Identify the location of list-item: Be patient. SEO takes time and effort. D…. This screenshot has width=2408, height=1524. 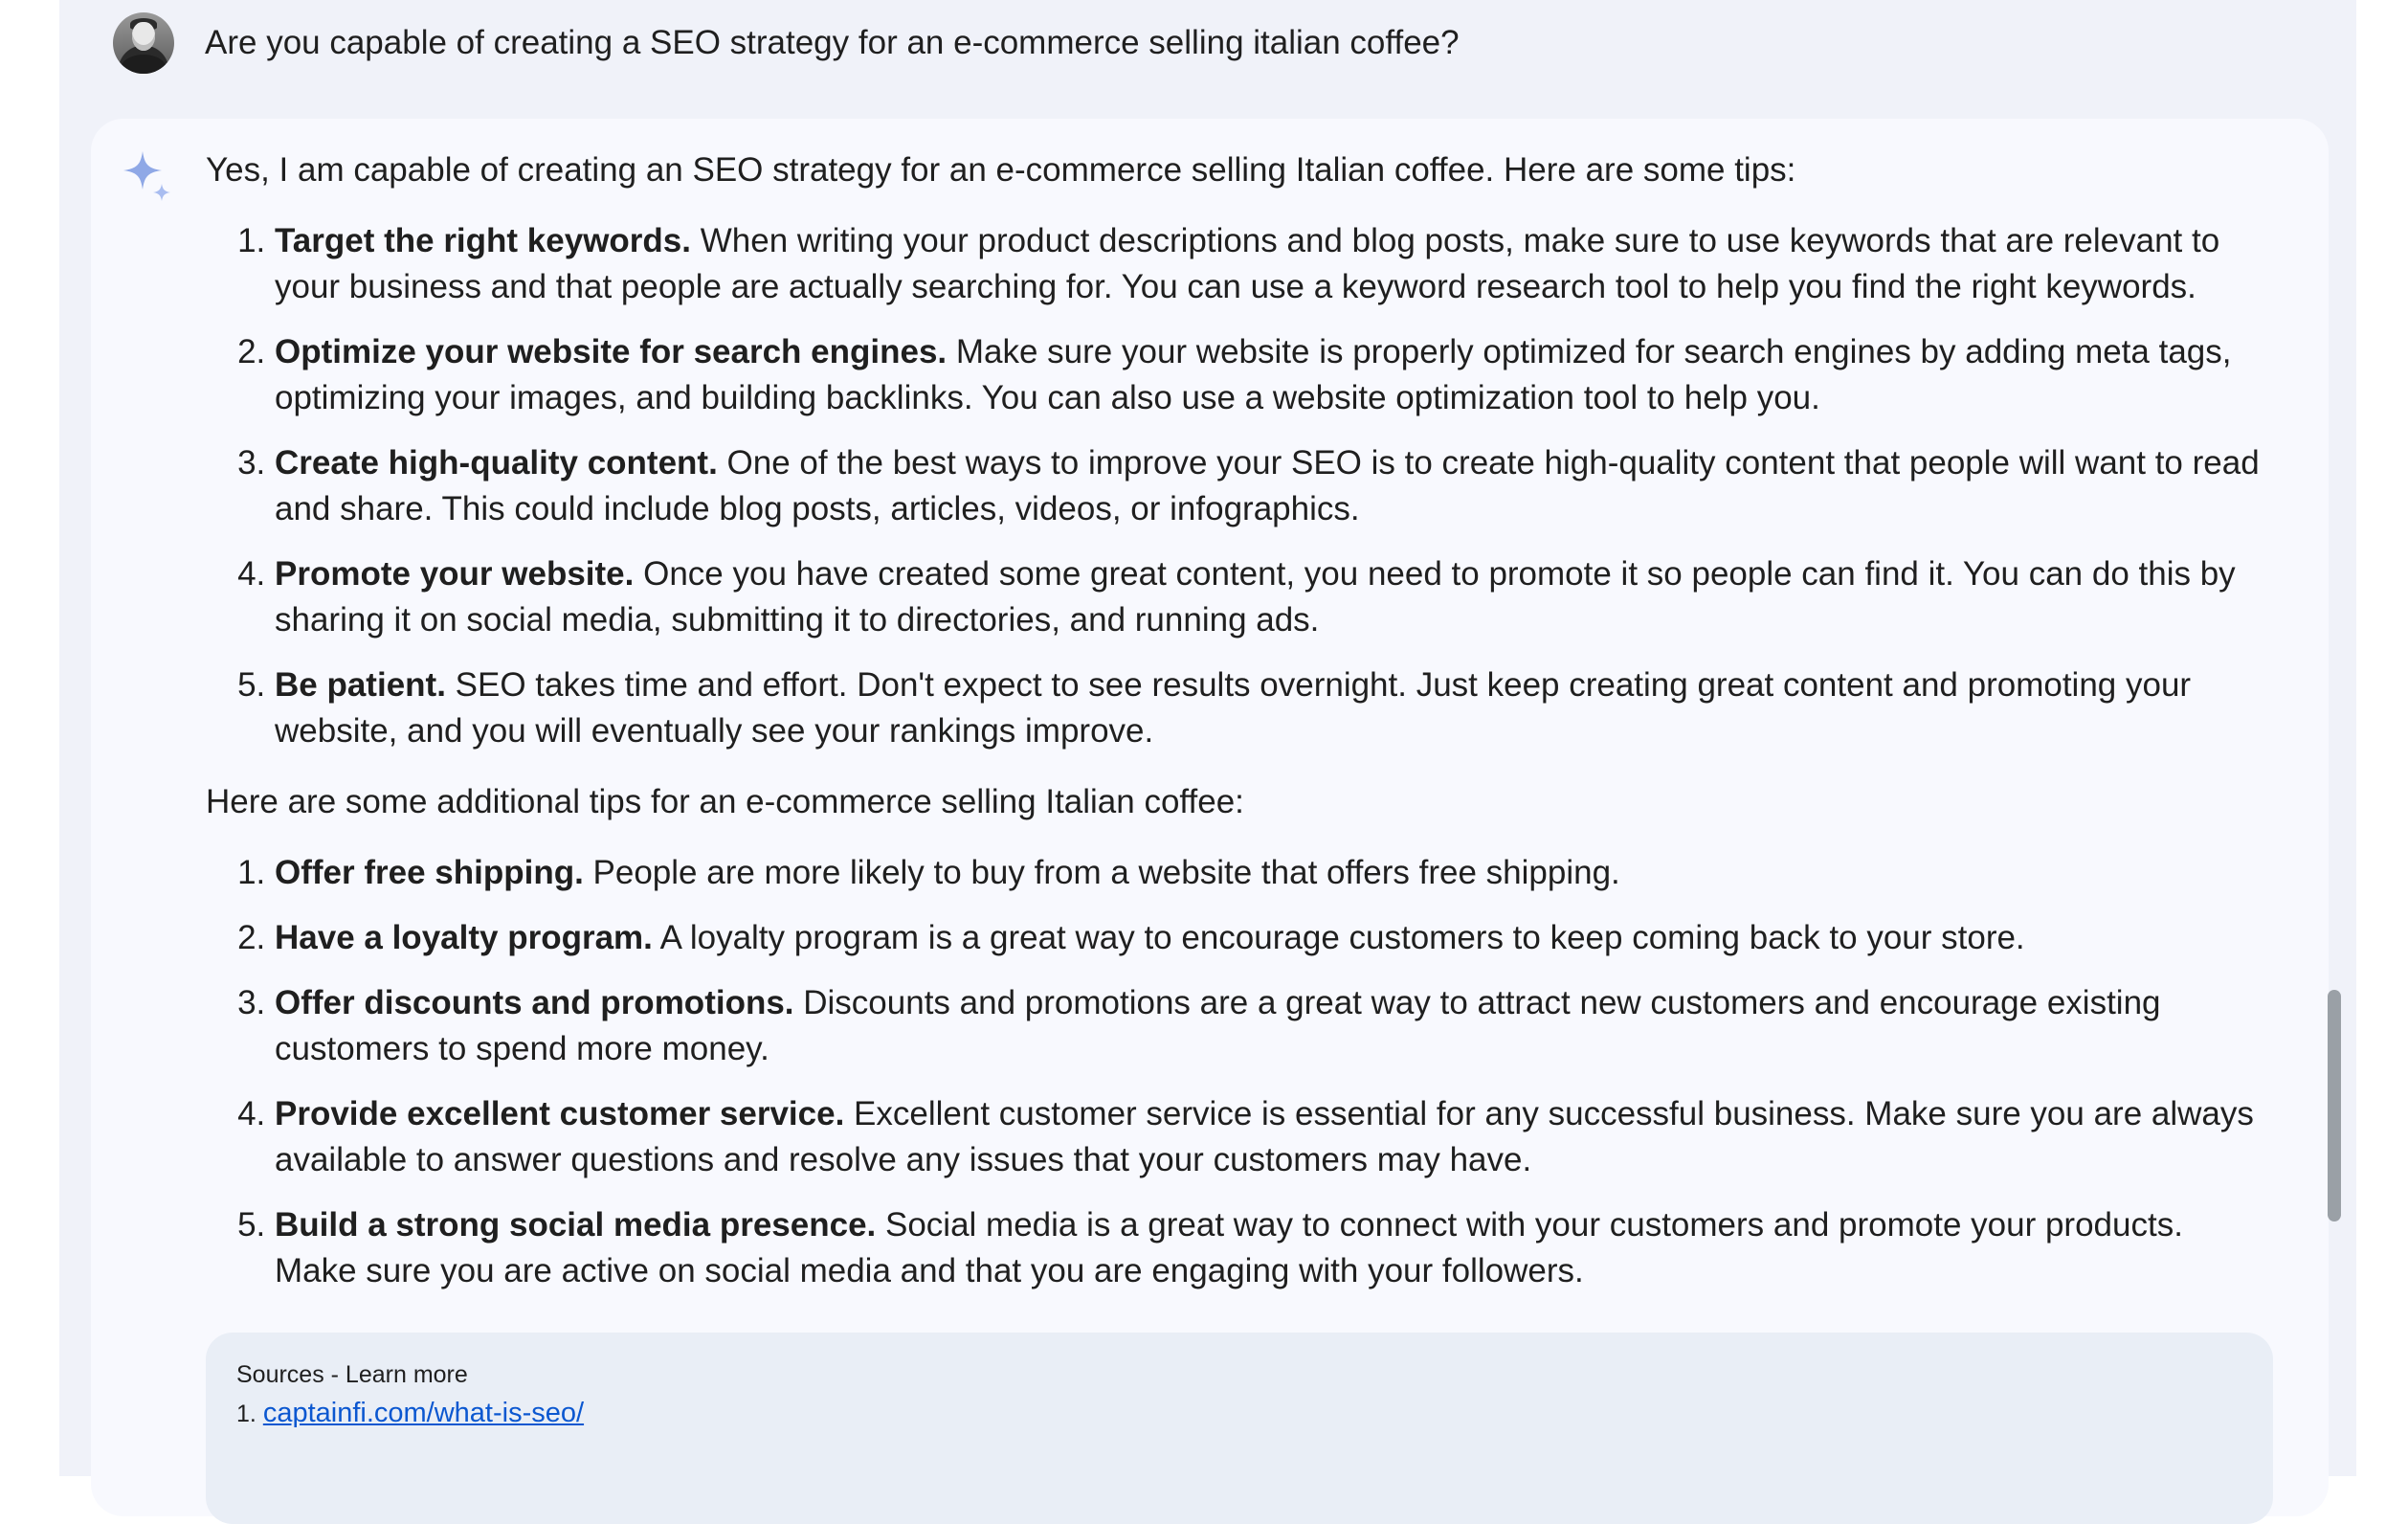
(1274, 708).